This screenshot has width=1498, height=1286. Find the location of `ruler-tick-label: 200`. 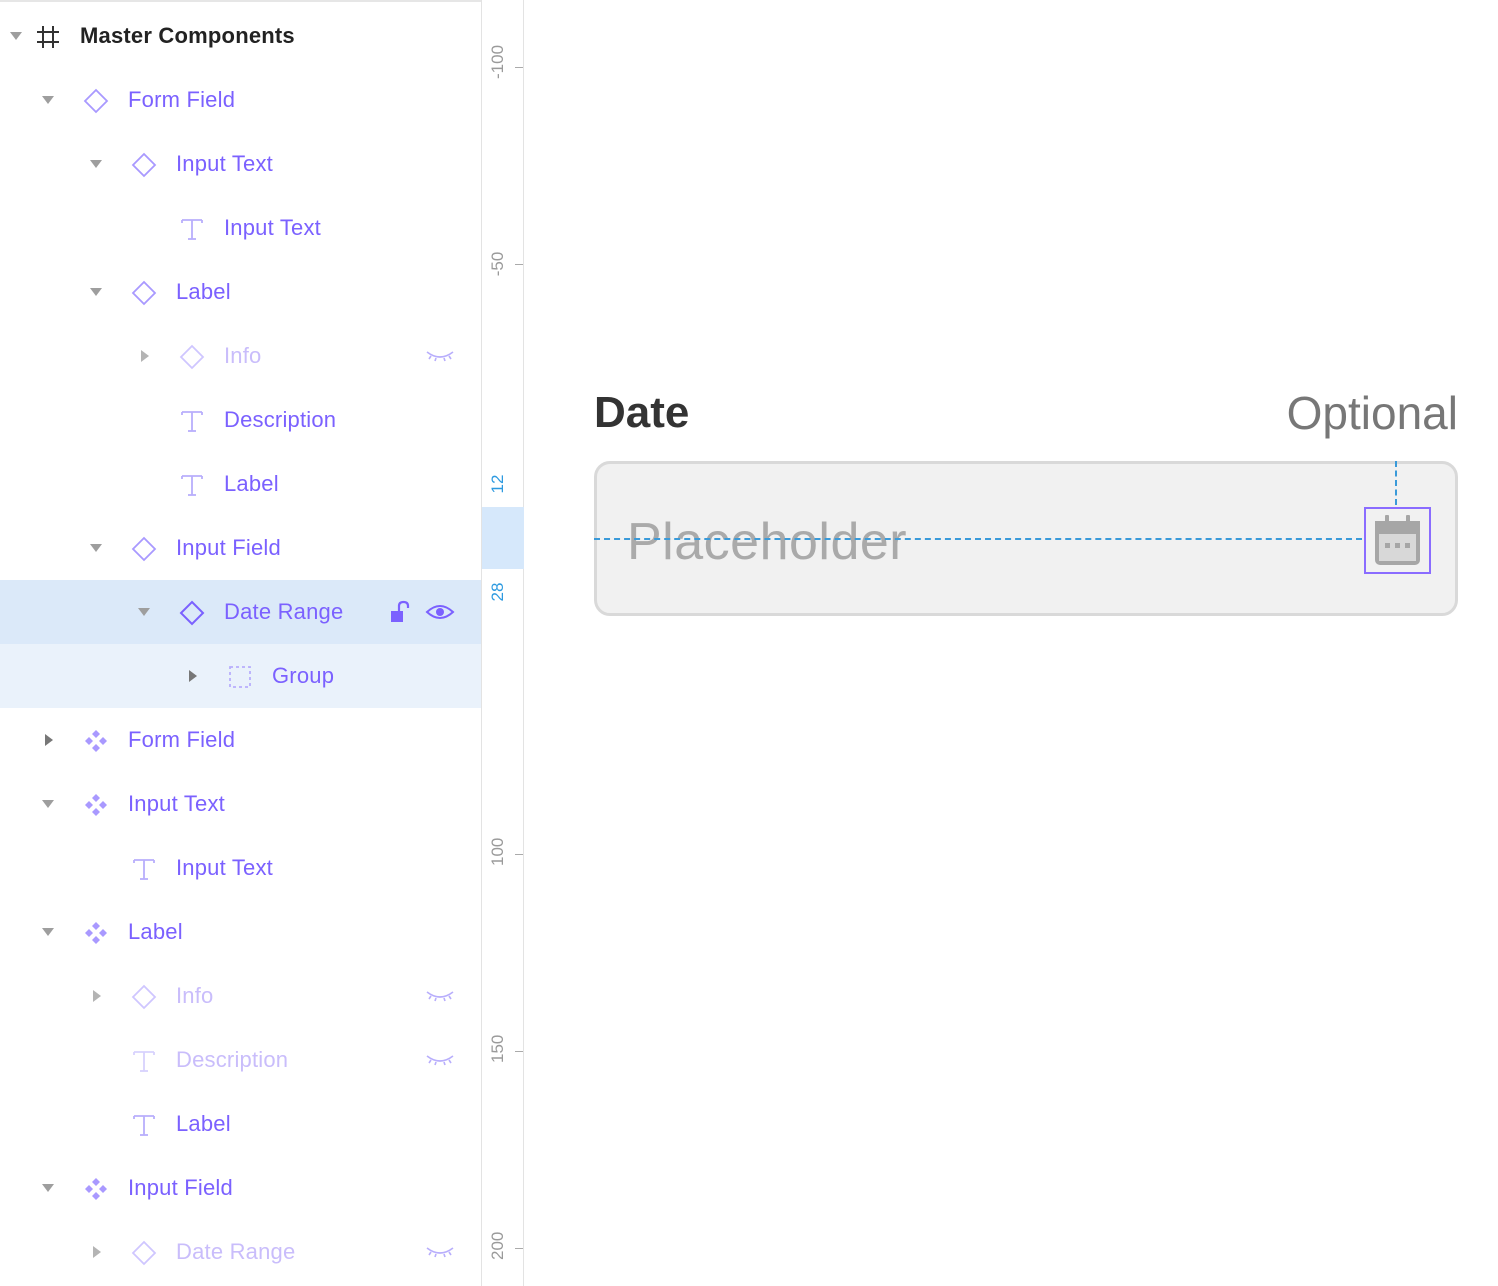

ruler-tick-label: 200 is located at coordinates (497, 1245).